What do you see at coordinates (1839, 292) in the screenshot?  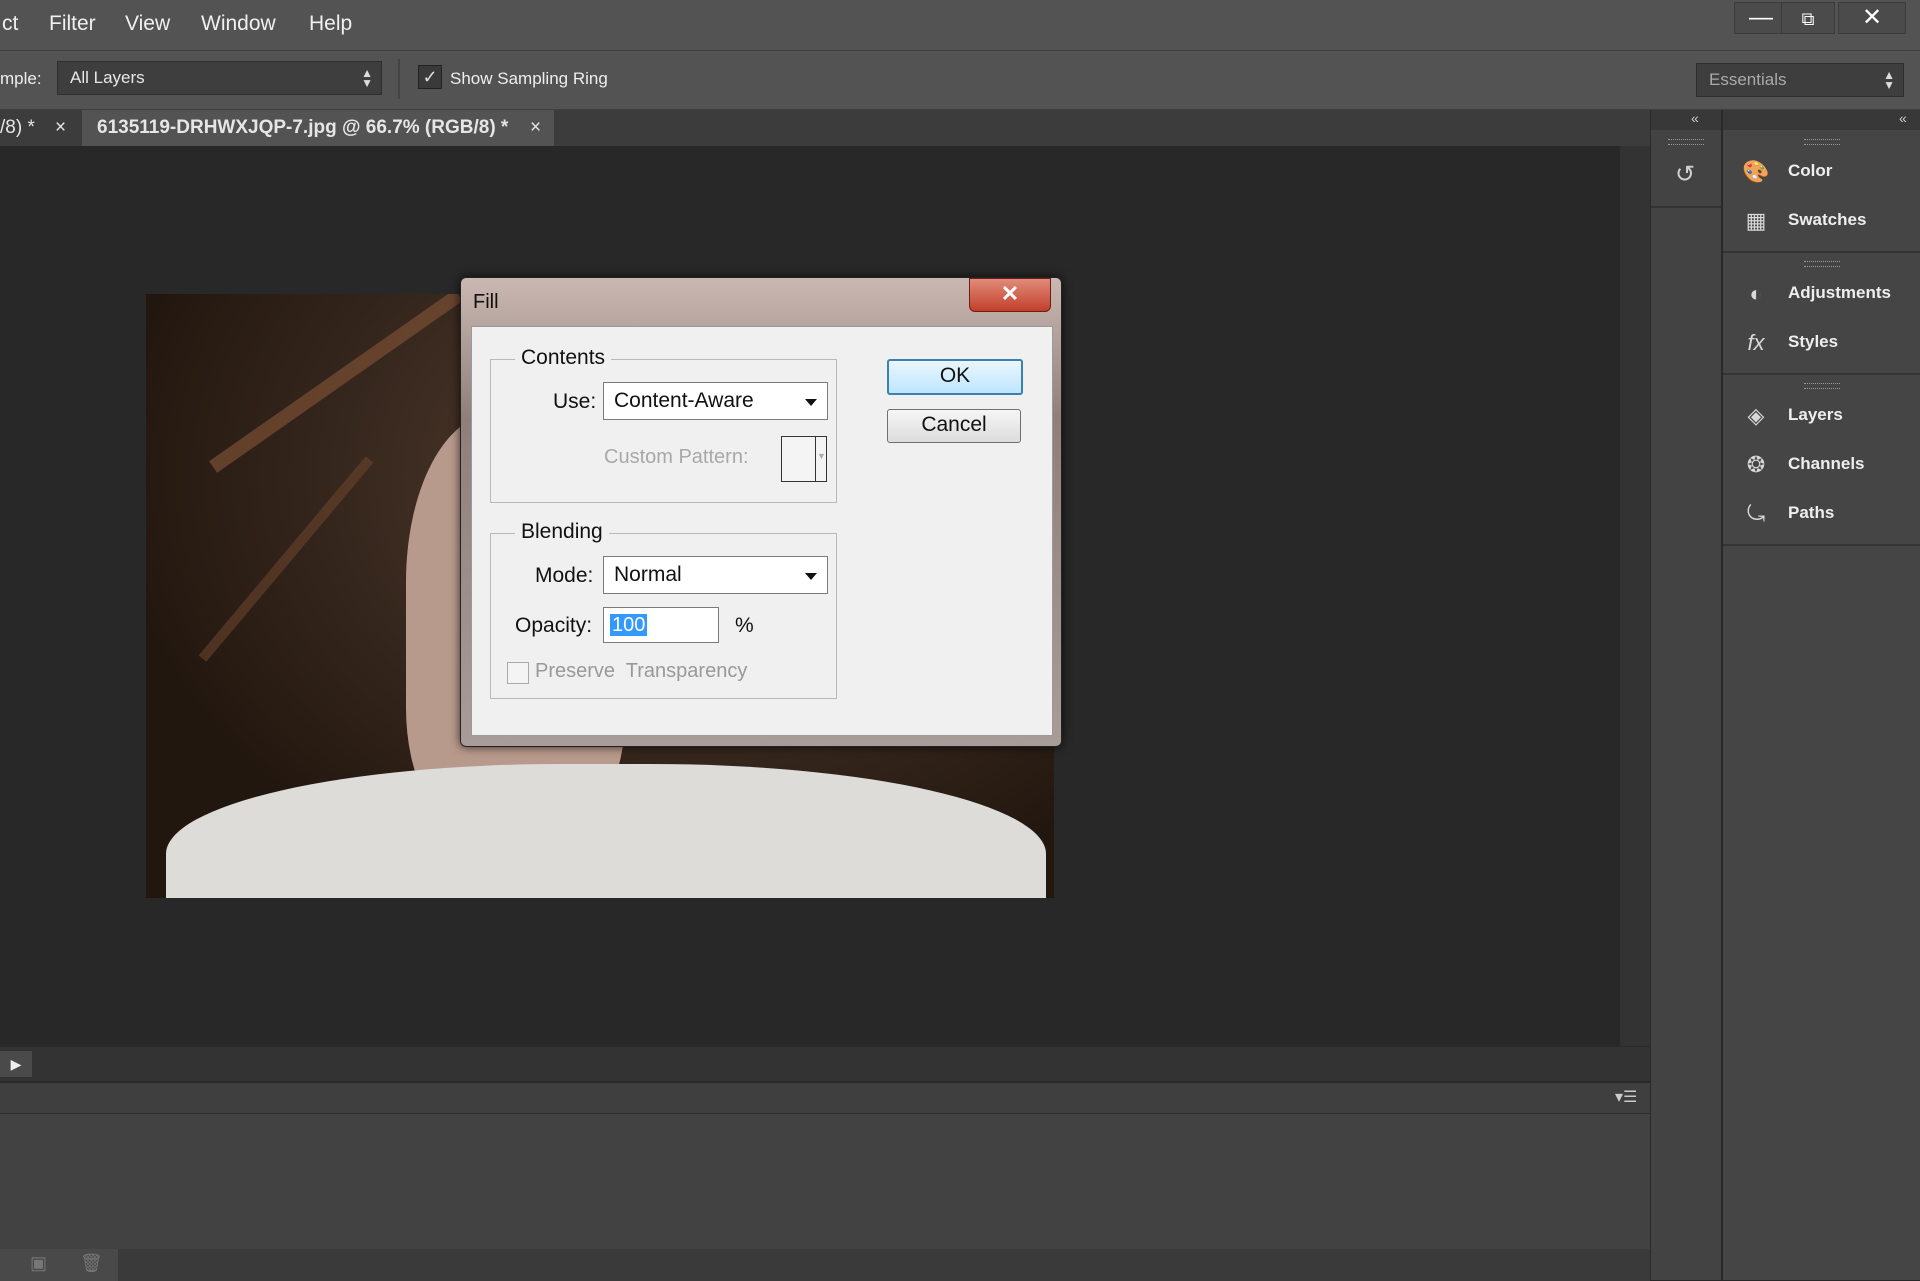 I see `panel-label: Adjustments` at bounding box center [1839, 292].